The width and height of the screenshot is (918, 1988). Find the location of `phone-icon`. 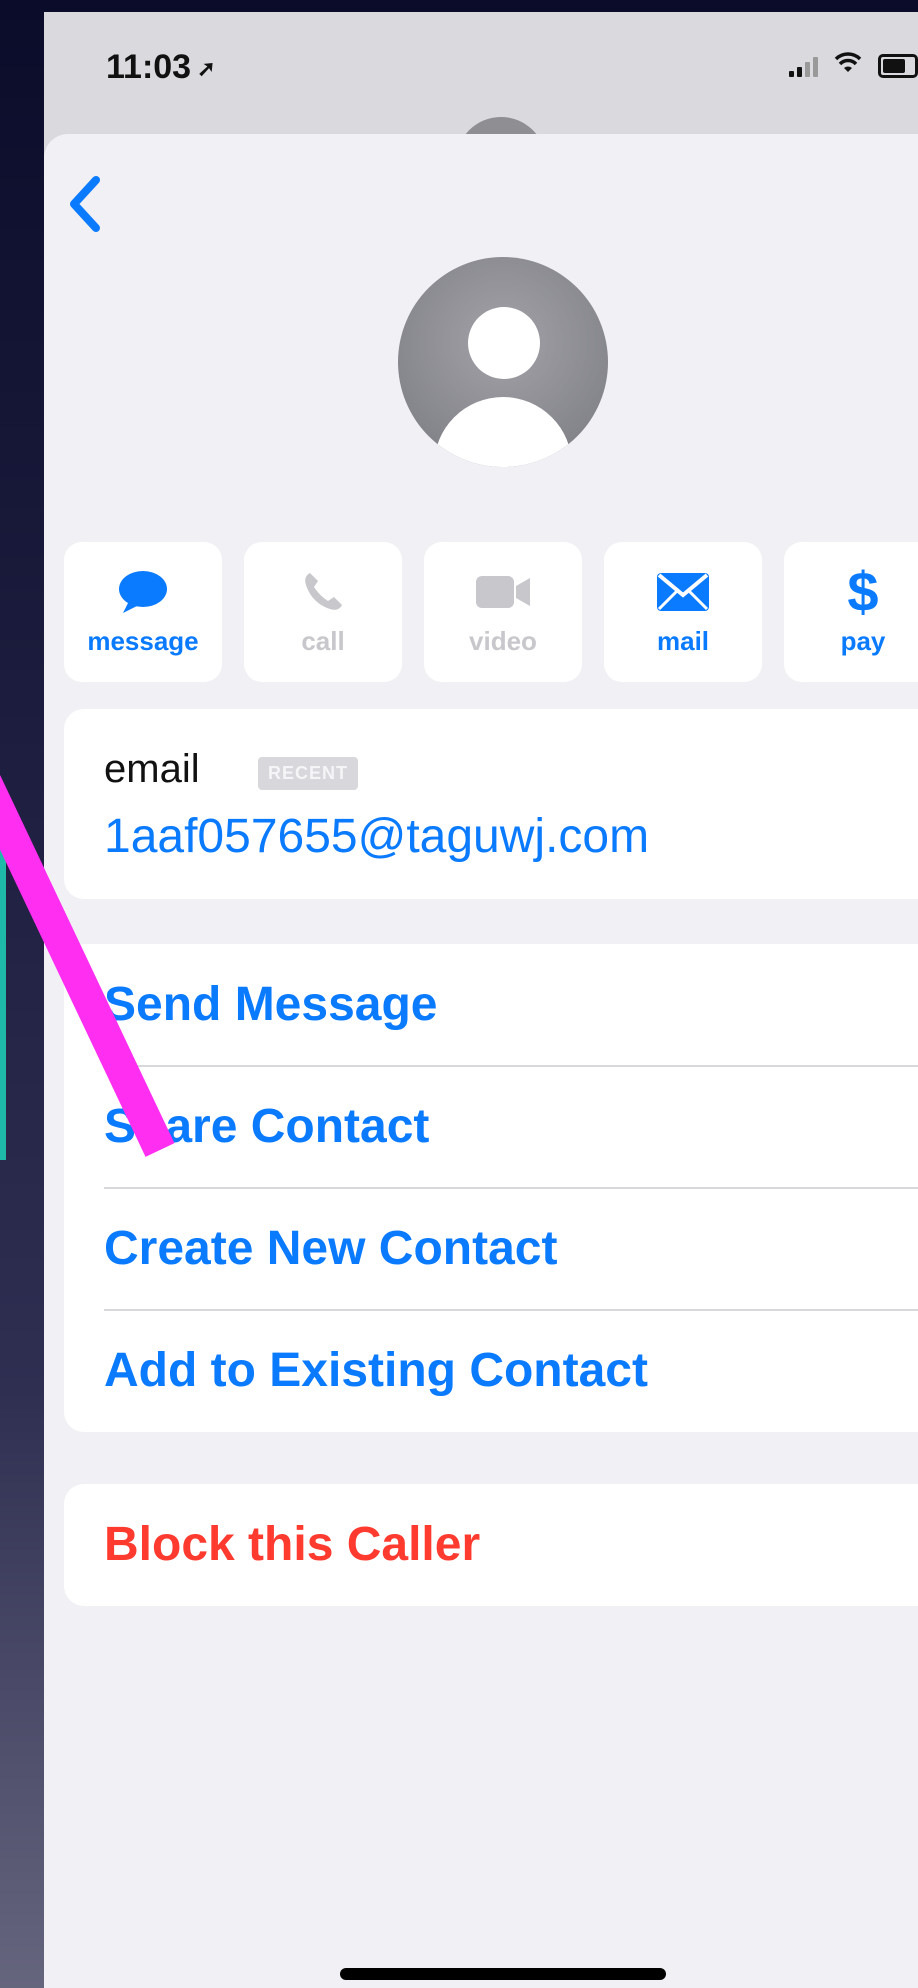

phone-icon is located at coordinates (323, 592).